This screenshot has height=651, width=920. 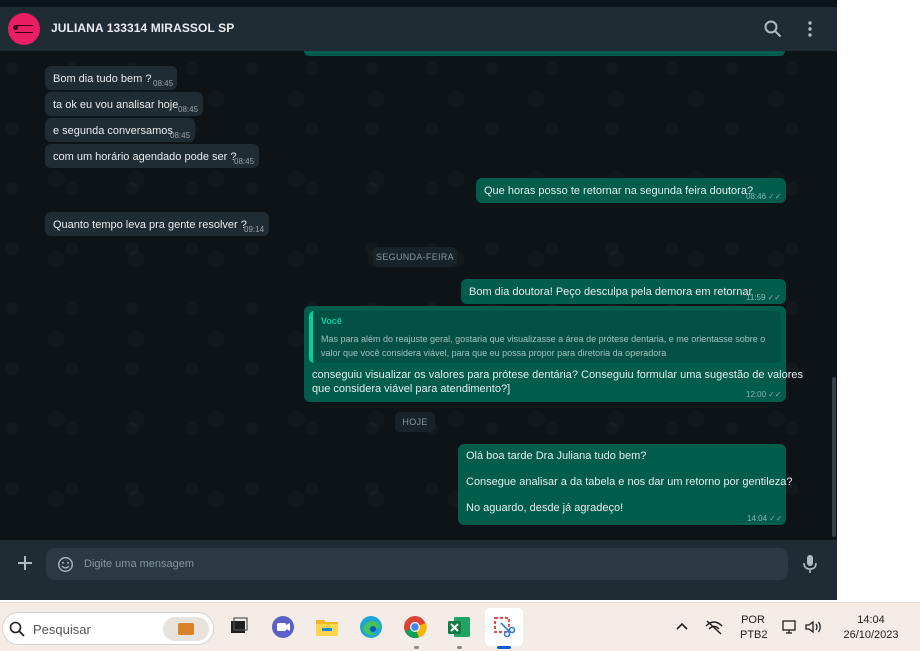 What do you see at coordinates (504, 627) in the screenshot?
I see `snipping-tool-icon` at bounding box center [504, 627].